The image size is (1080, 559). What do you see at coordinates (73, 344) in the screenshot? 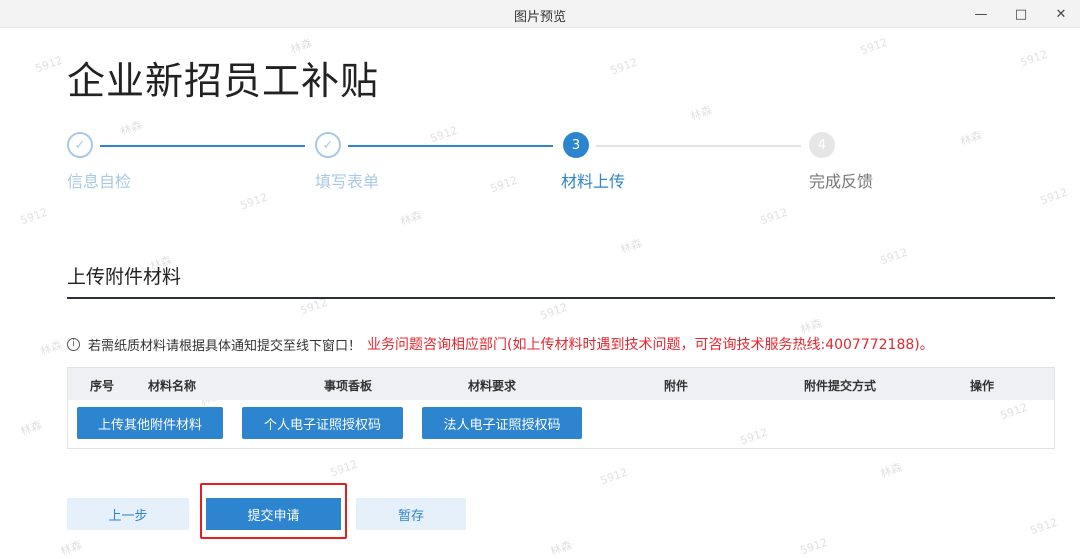
I see `info-icon: i` at bounding box center [73, 344].